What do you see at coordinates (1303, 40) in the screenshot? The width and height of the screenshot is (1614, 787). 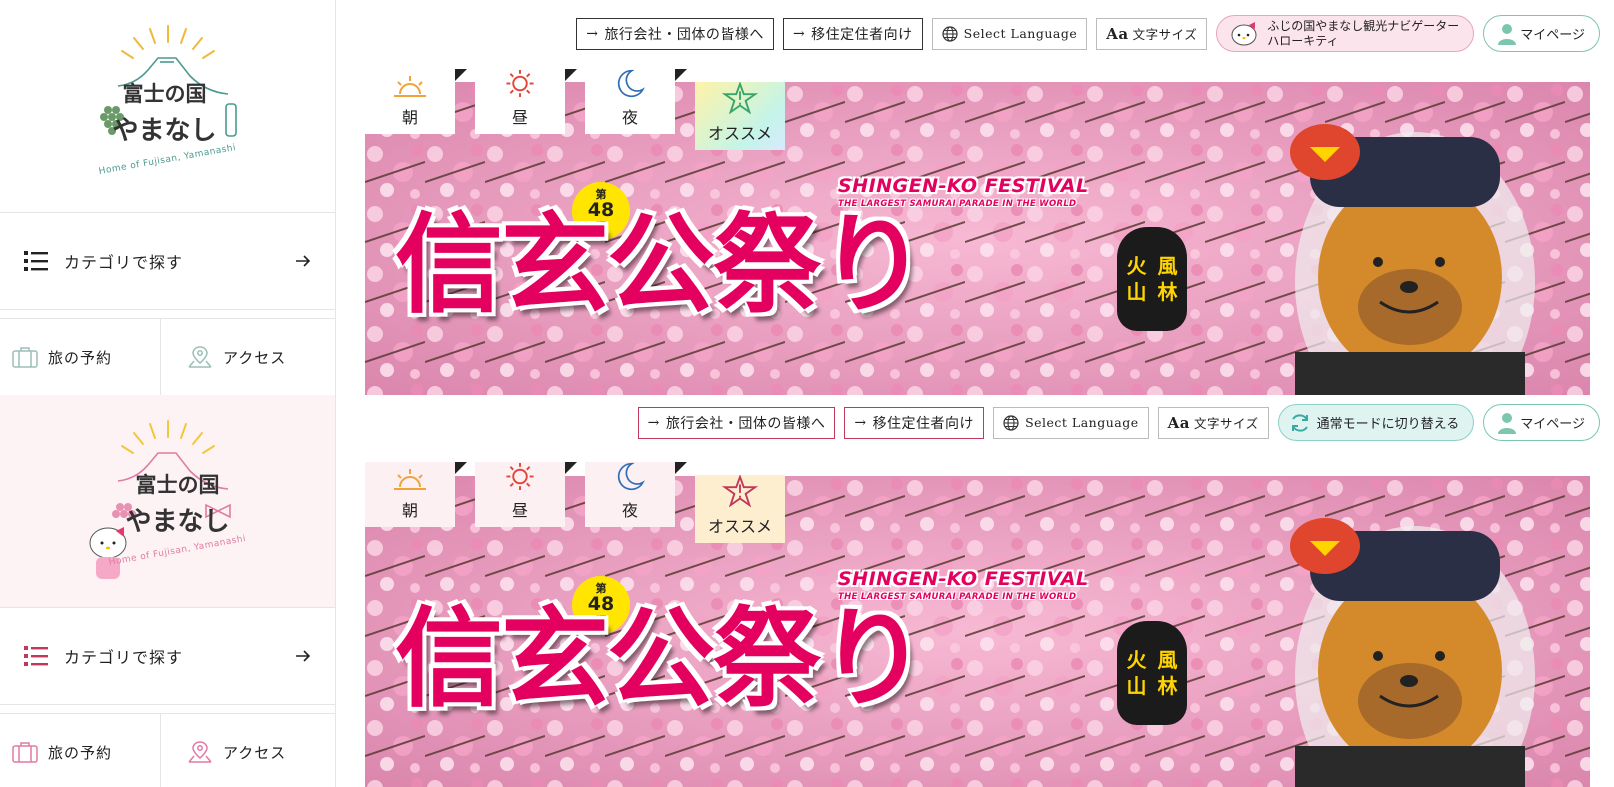 I see `hello-kitty-mode-line2: ハローキティ` at bounding box center [1303, 40].